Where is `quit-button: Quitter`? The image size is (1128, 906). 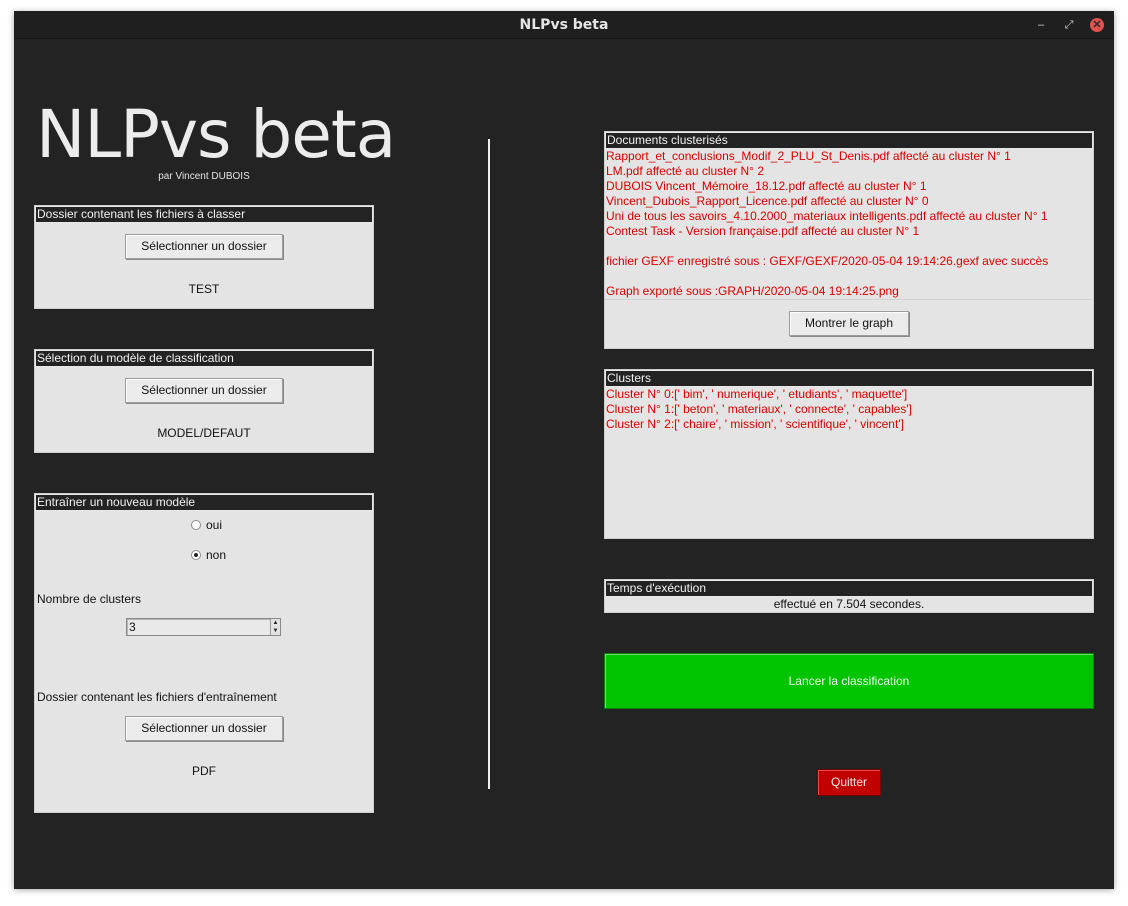 quit-button: Quitter is located at coordinates (849, 782).